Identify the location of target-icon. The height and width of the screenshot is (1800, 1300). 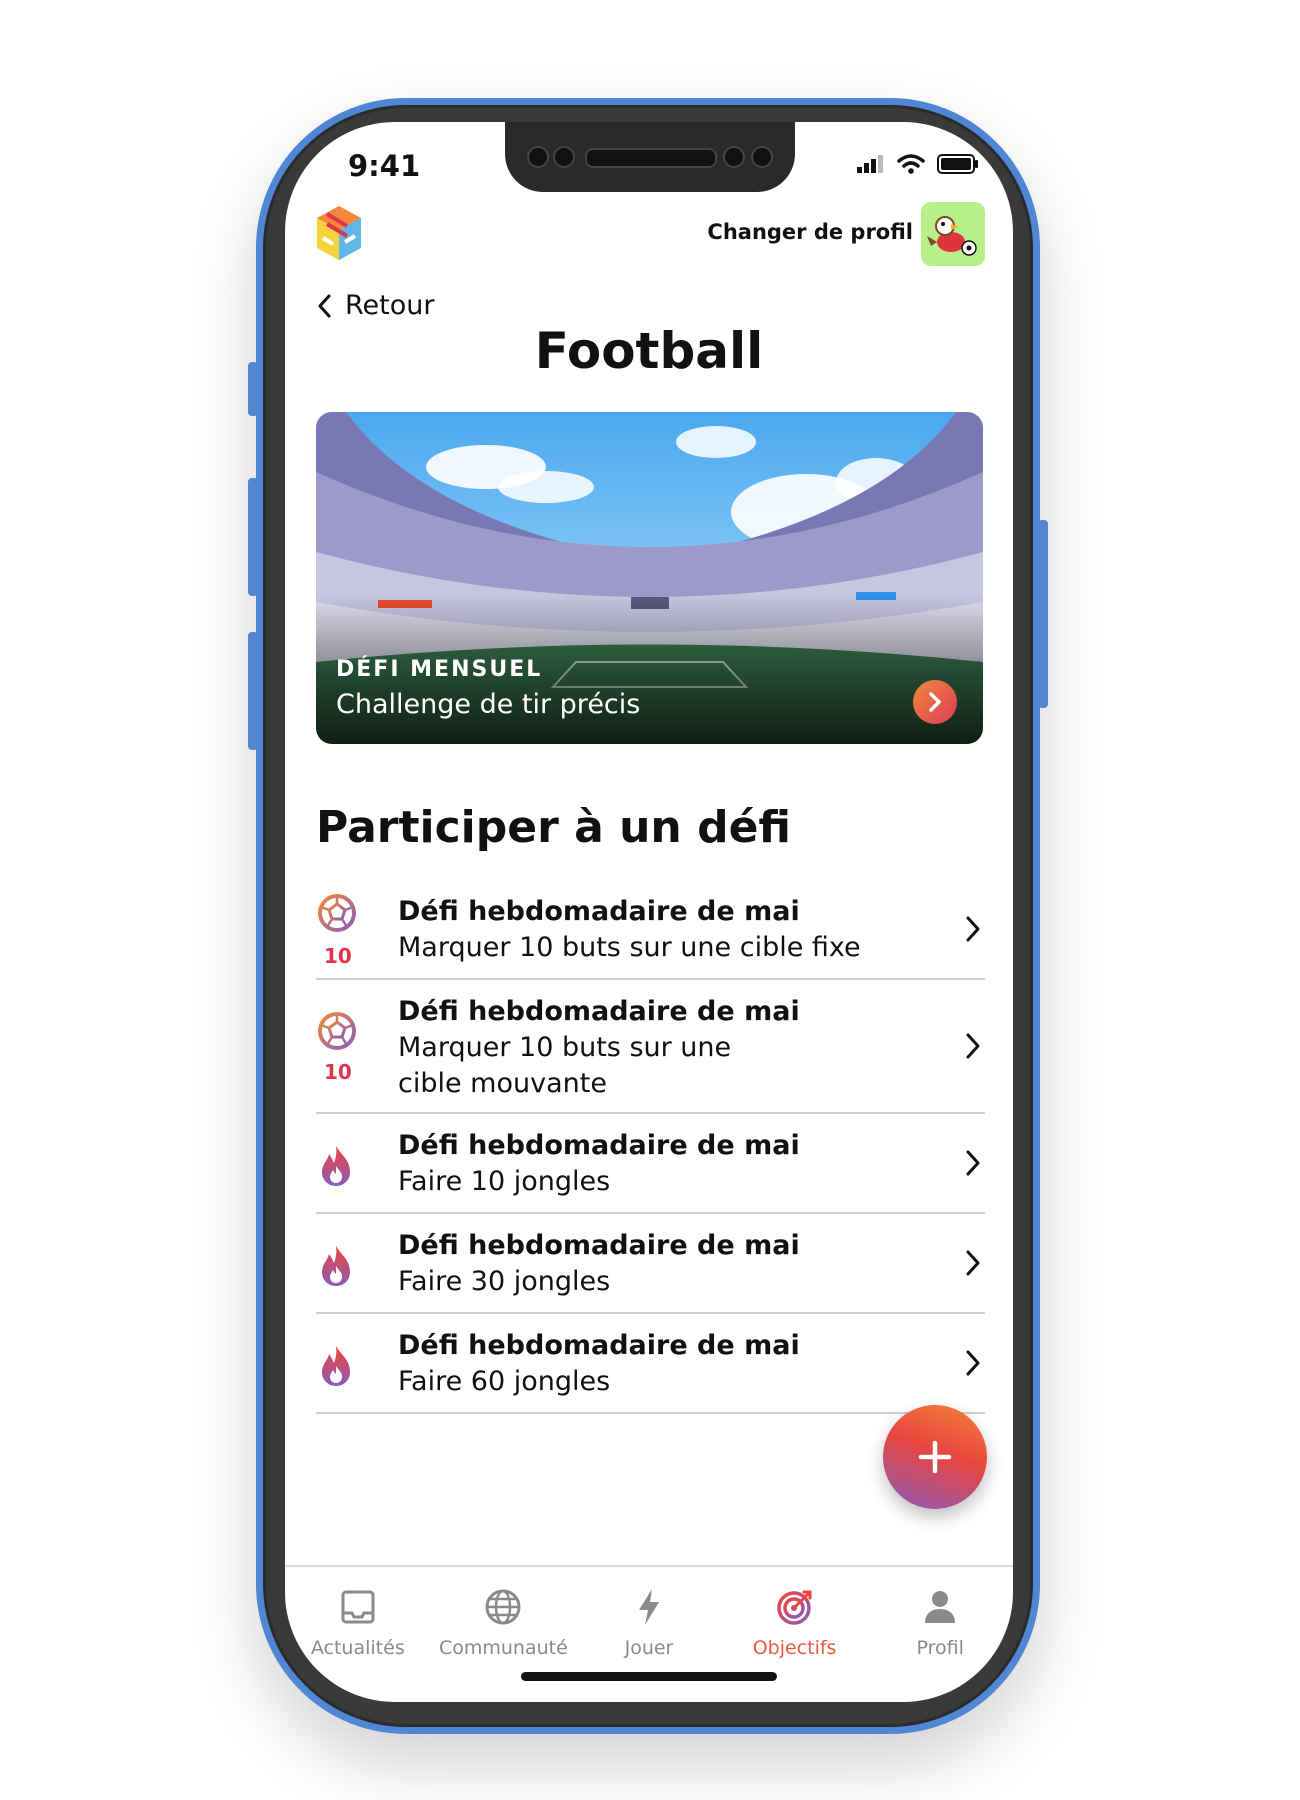
(794, 1607).